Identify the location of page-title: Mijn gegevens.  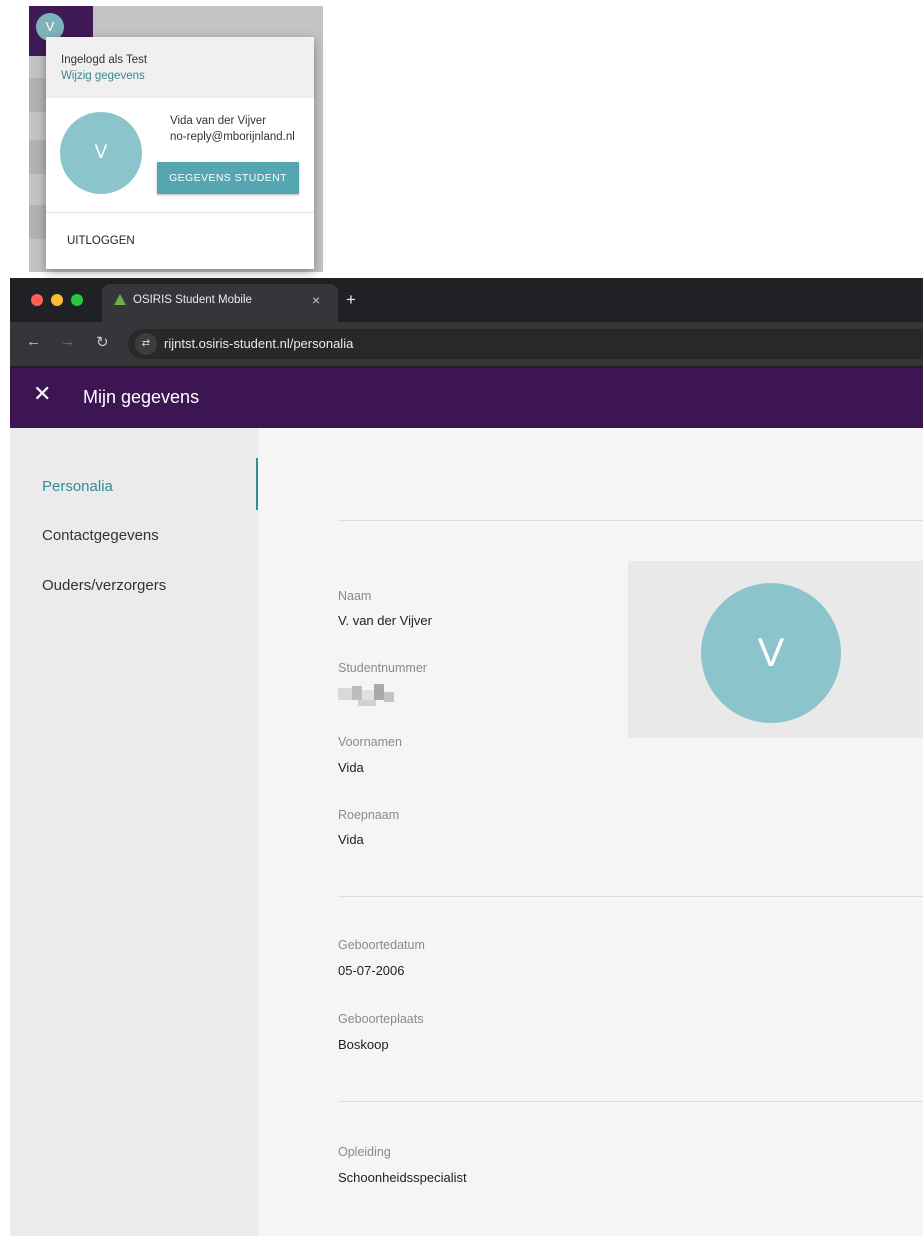
(141, 397).